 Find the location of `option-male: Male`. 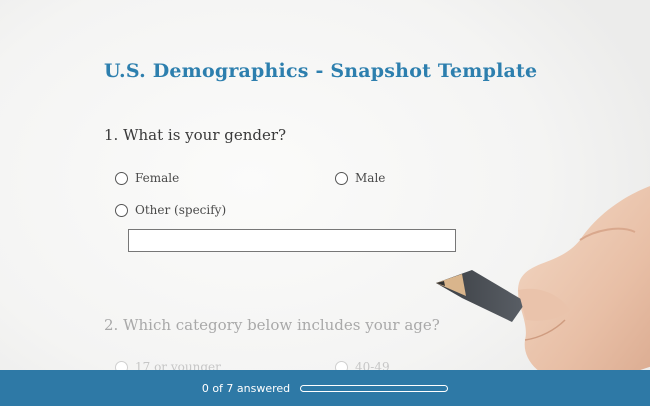

option-male: Male is located at coordinates (360, 178).